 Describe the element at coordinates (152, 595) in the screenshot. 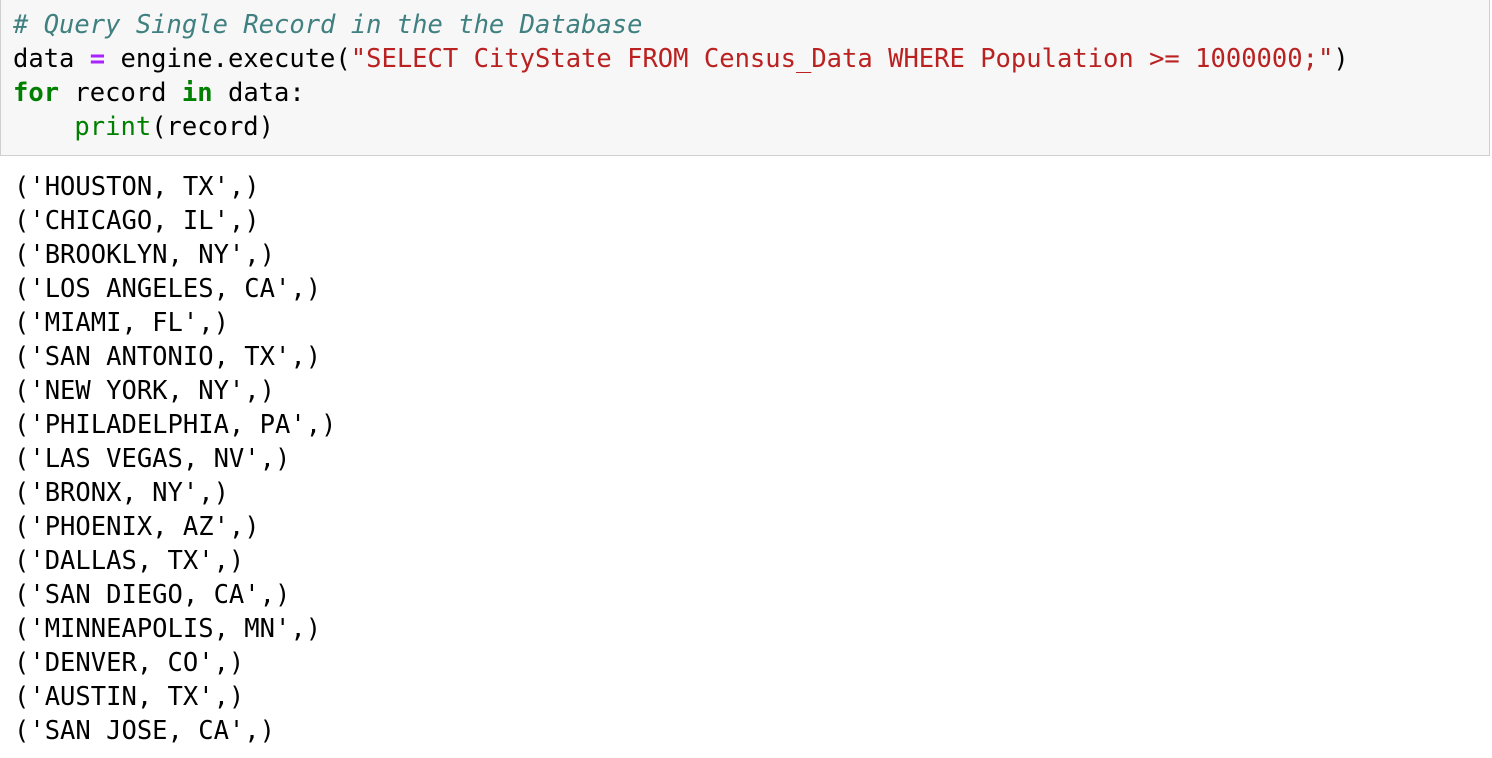

I see `output-line: ('SAN DIEGO, CA',)` at that location.